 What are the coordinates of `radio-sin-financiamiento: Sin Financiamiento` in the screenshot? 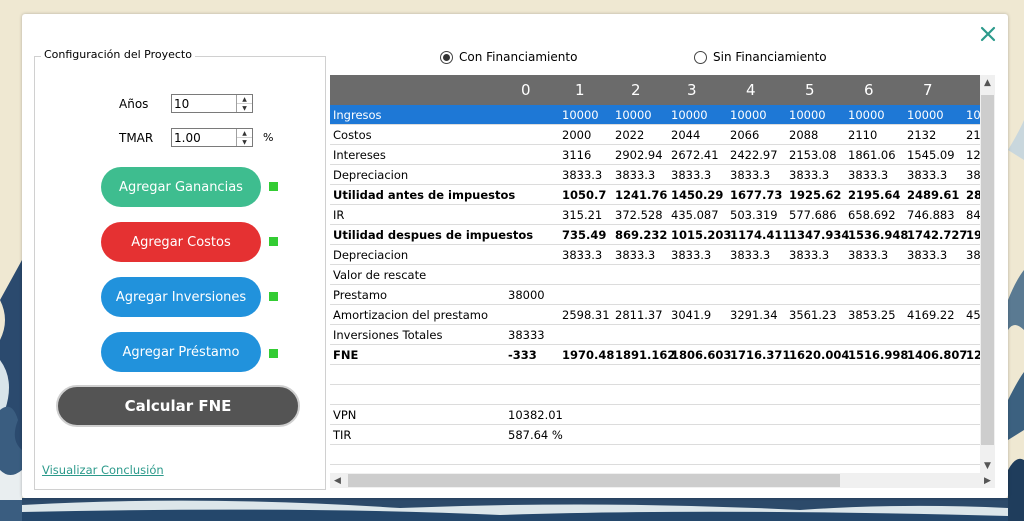 It's located at (760, 57).